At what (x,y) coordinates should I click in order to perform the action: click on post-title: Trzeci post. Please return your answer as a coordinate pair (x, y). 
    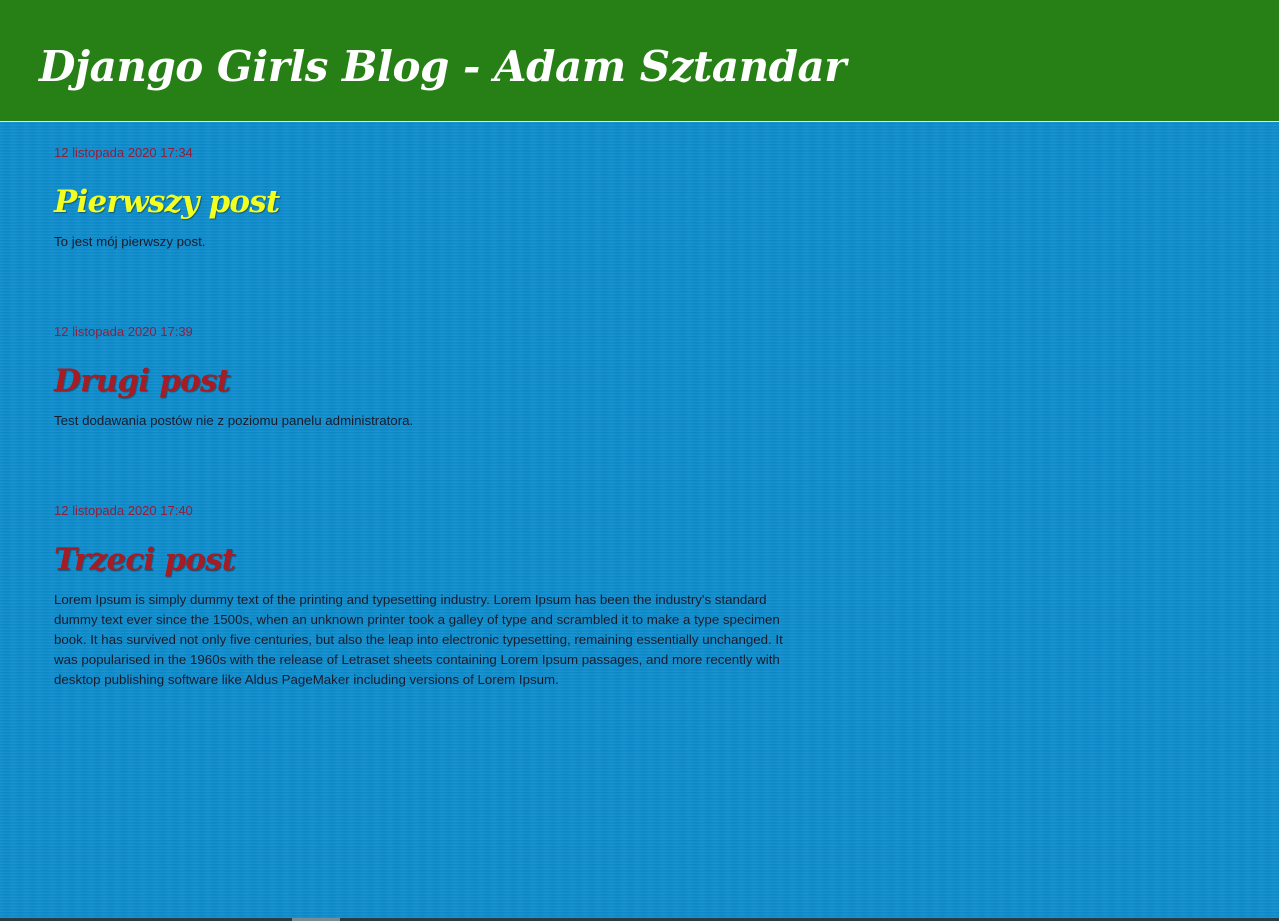
    Looking at the image, I should click on (145, 560).